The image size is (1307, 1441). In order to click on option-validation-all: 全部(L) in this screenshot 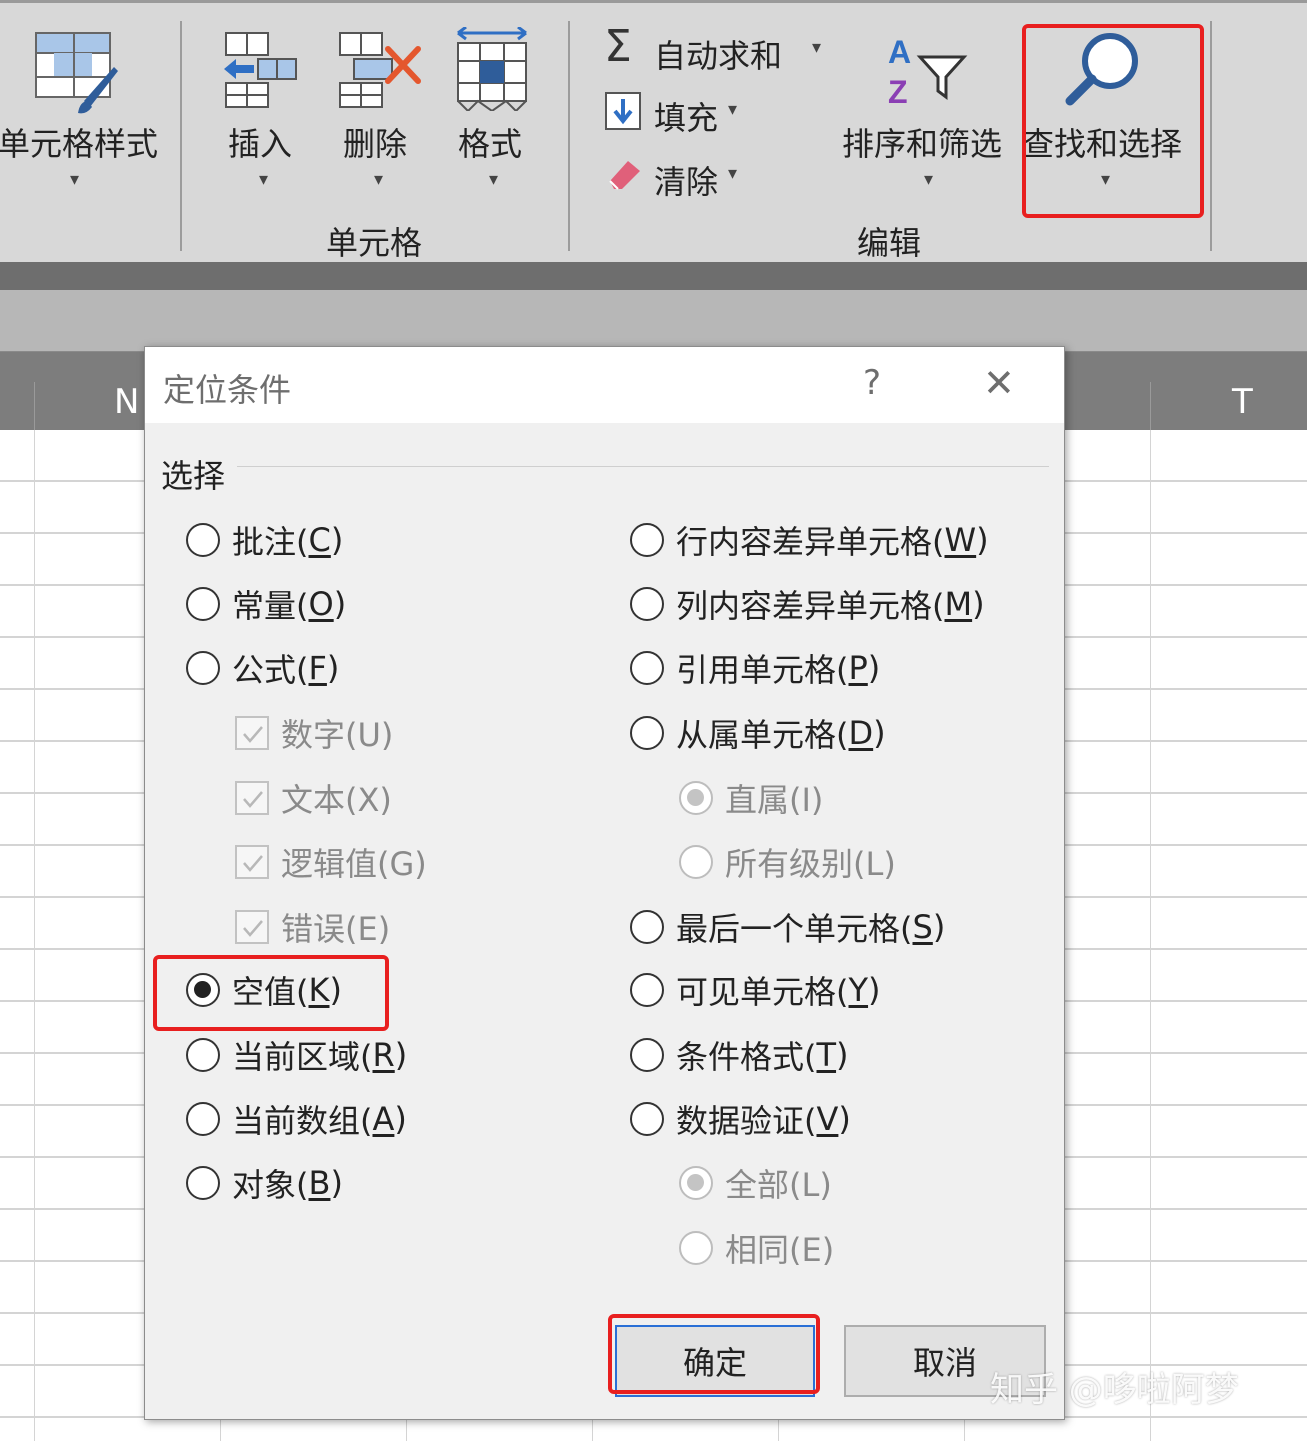, I will do `click(755, 1183)`.